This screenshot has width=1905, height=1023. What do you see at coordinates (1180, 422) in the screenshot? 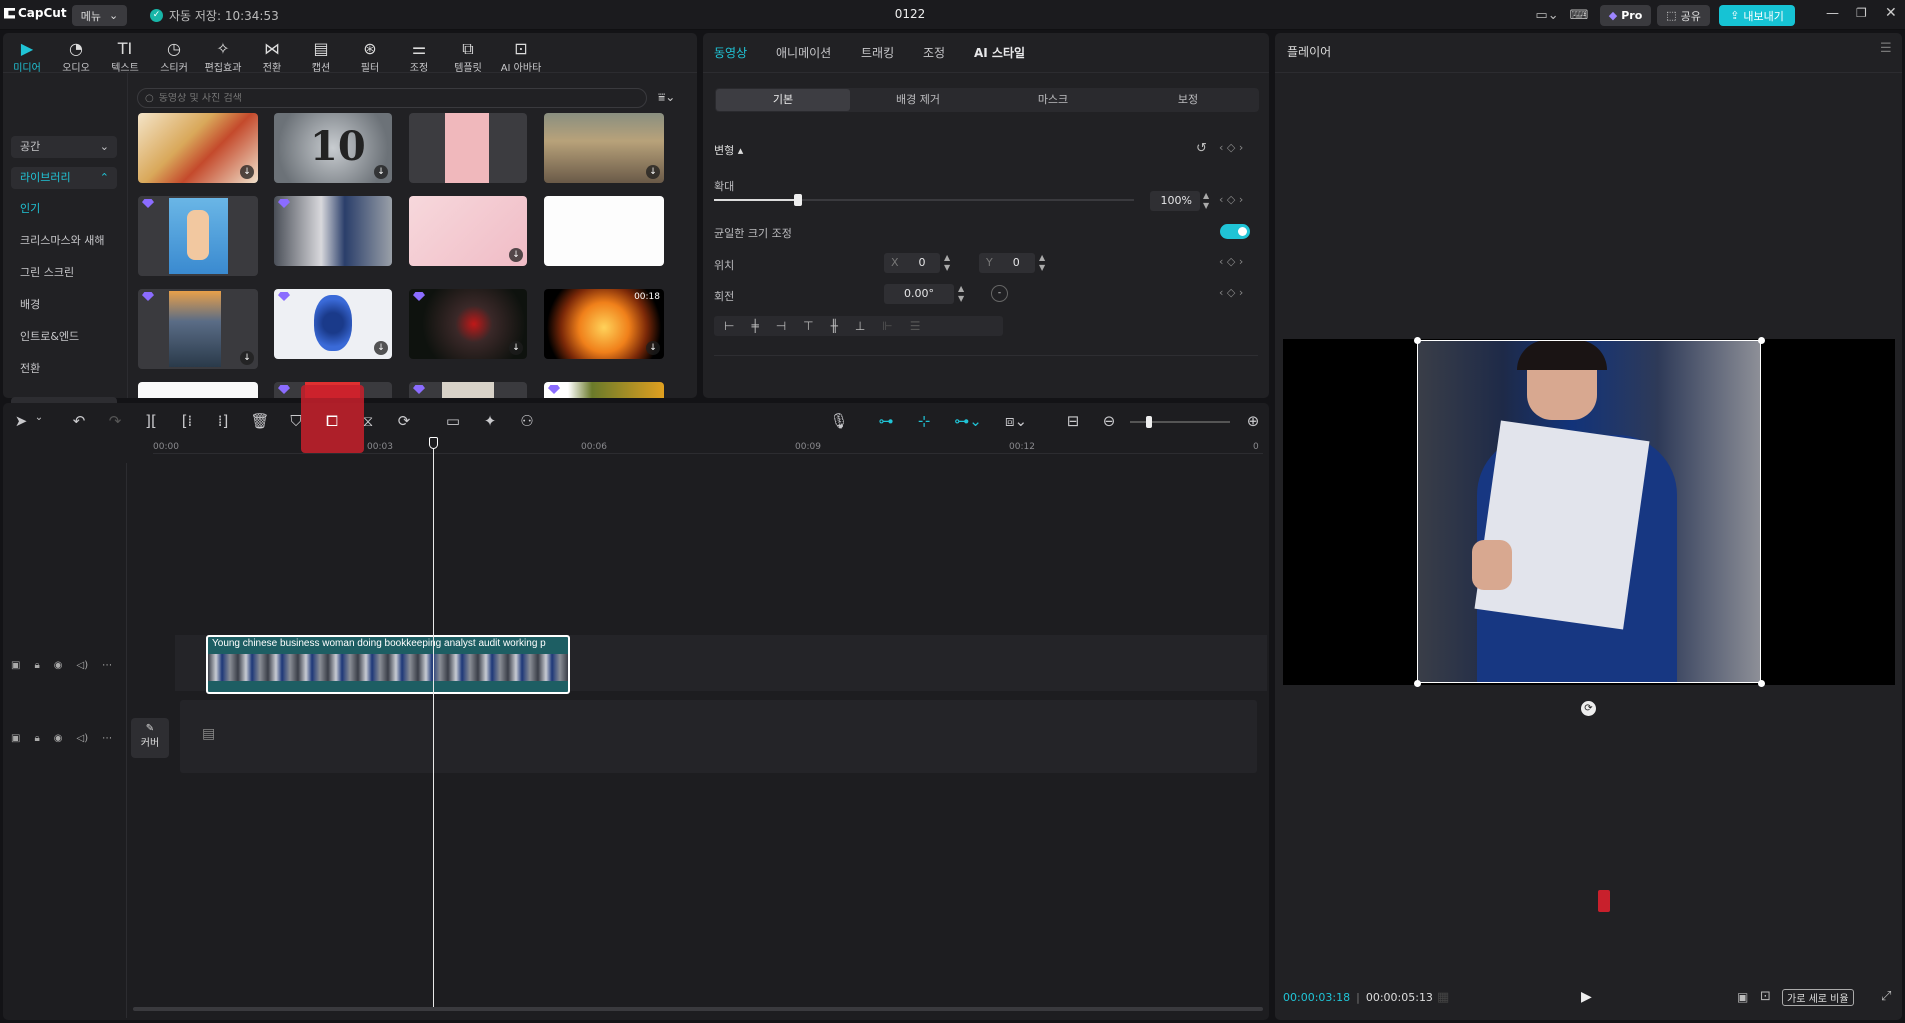
I see `zoom-slider` at bounding box center [1180, 422].